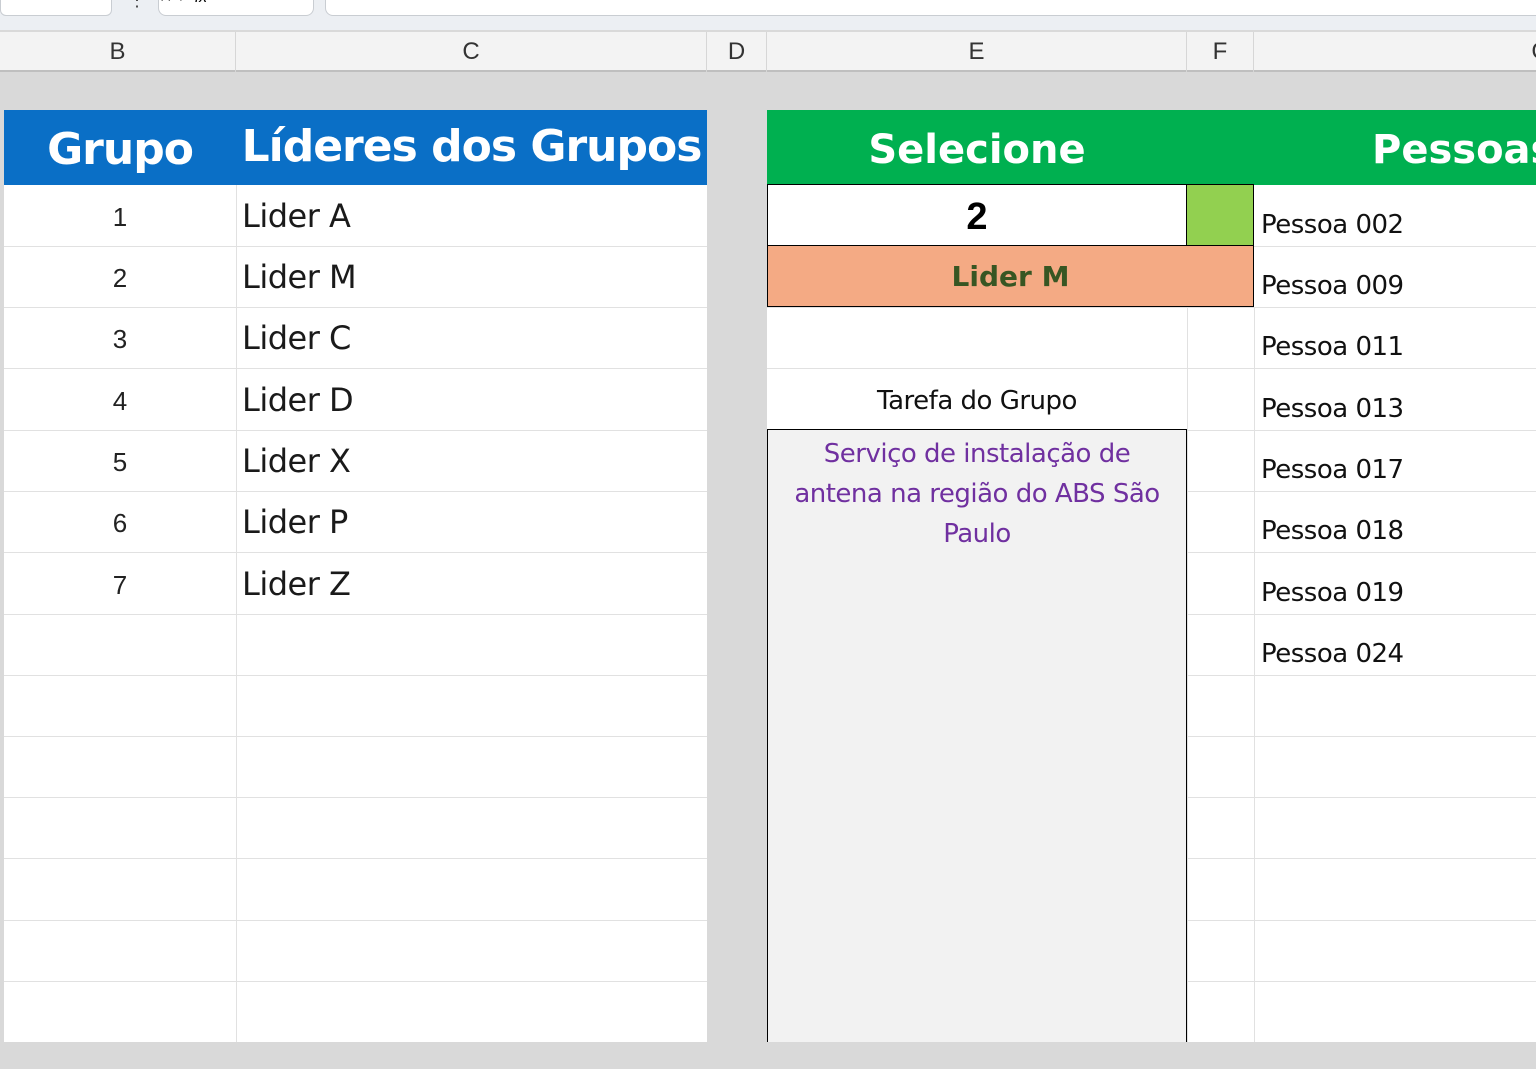 The width and height of the screenshot is (1536, 1069). I want to click on group-select-cell: 2, so click(977, 215).